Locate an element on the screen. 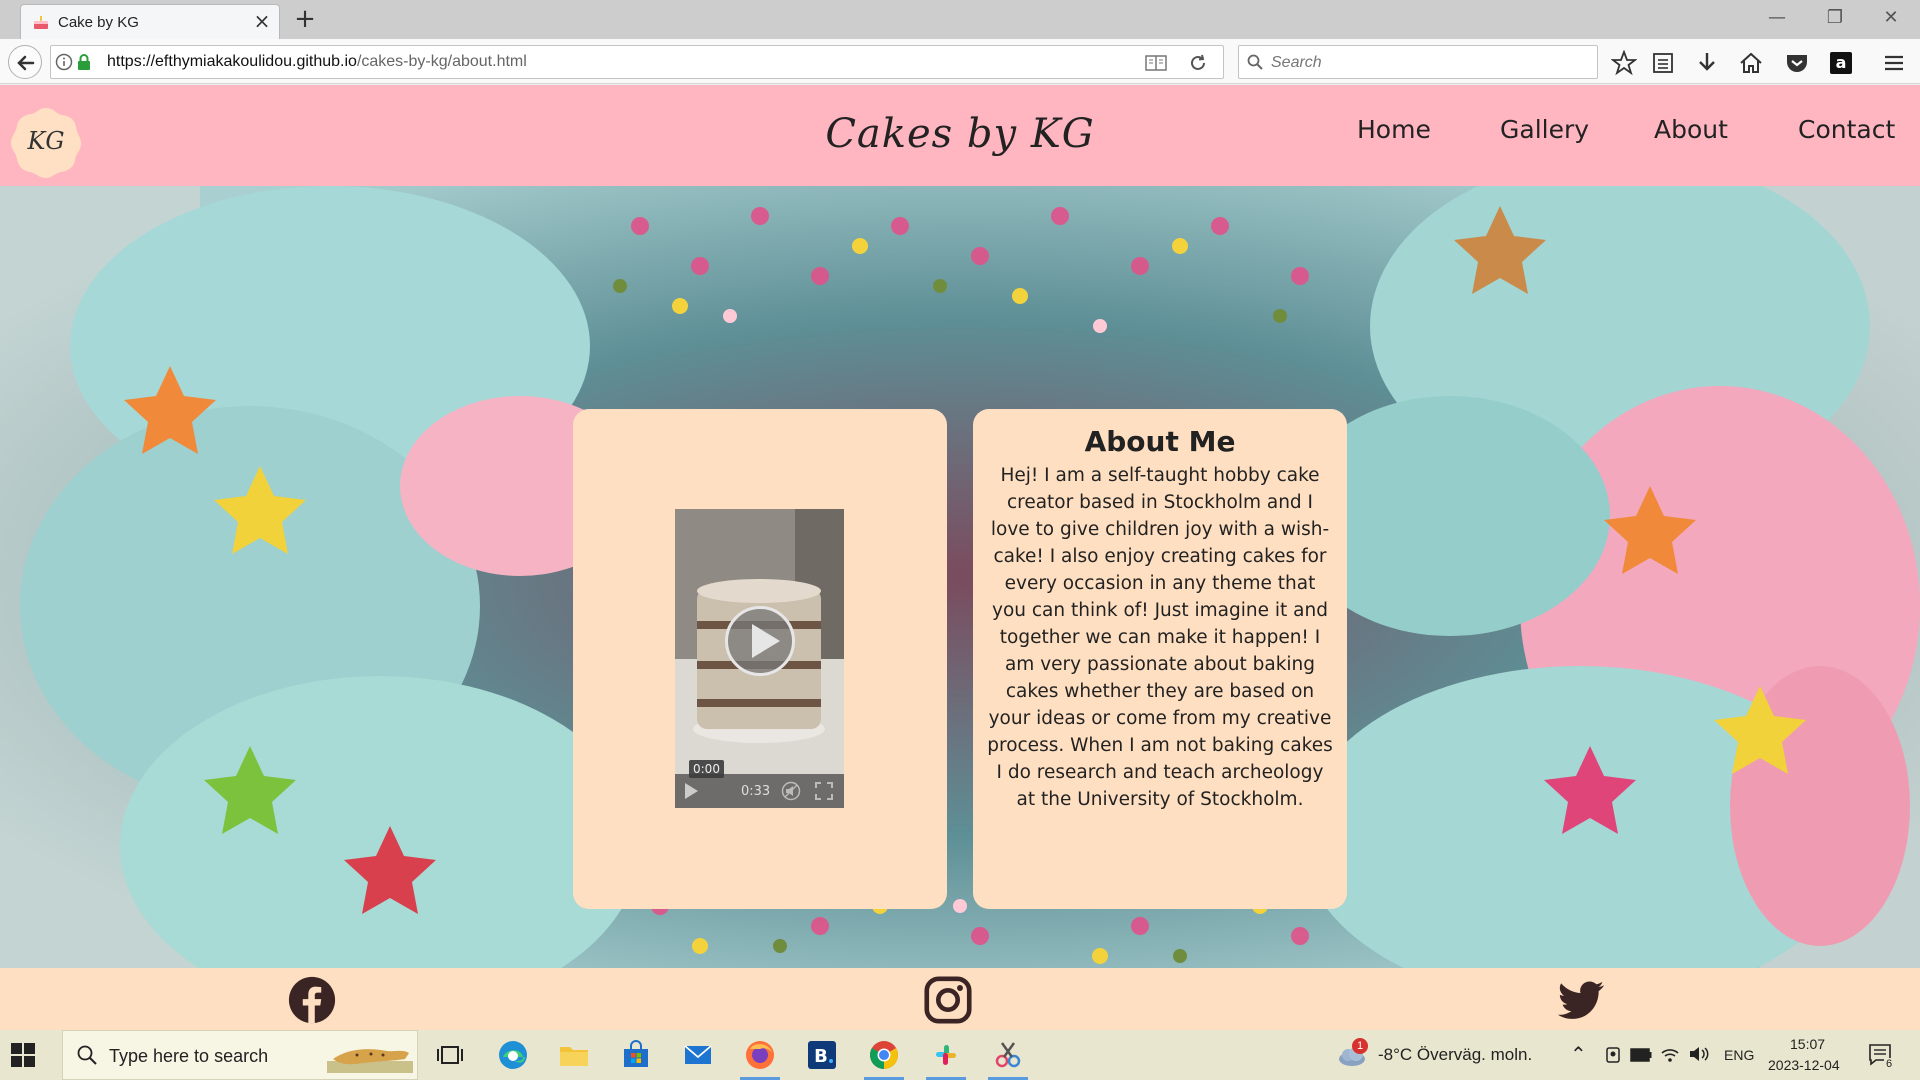 The image size is (1920, 1080). restore-icon: ❐ is located at coordinates (1835, 18).